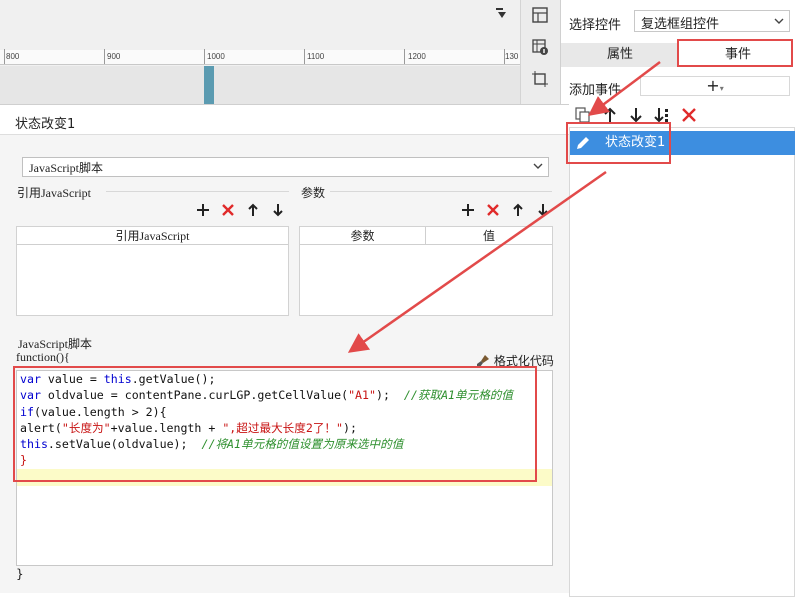 This screenshot has height=597, width=797. Describe the element at coordinates (477, 261) in the screenshot. I see `arrow-to-code-block` at that location.